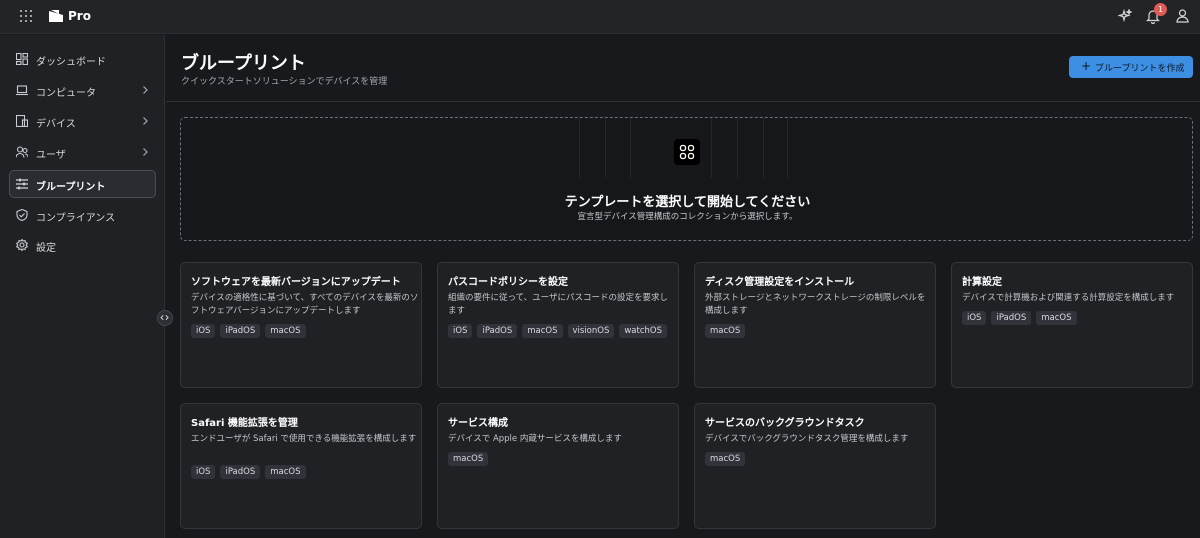 The image size is (1200, 538). I want to click on sidebar-item-label: デバイス, so click(56, 124).